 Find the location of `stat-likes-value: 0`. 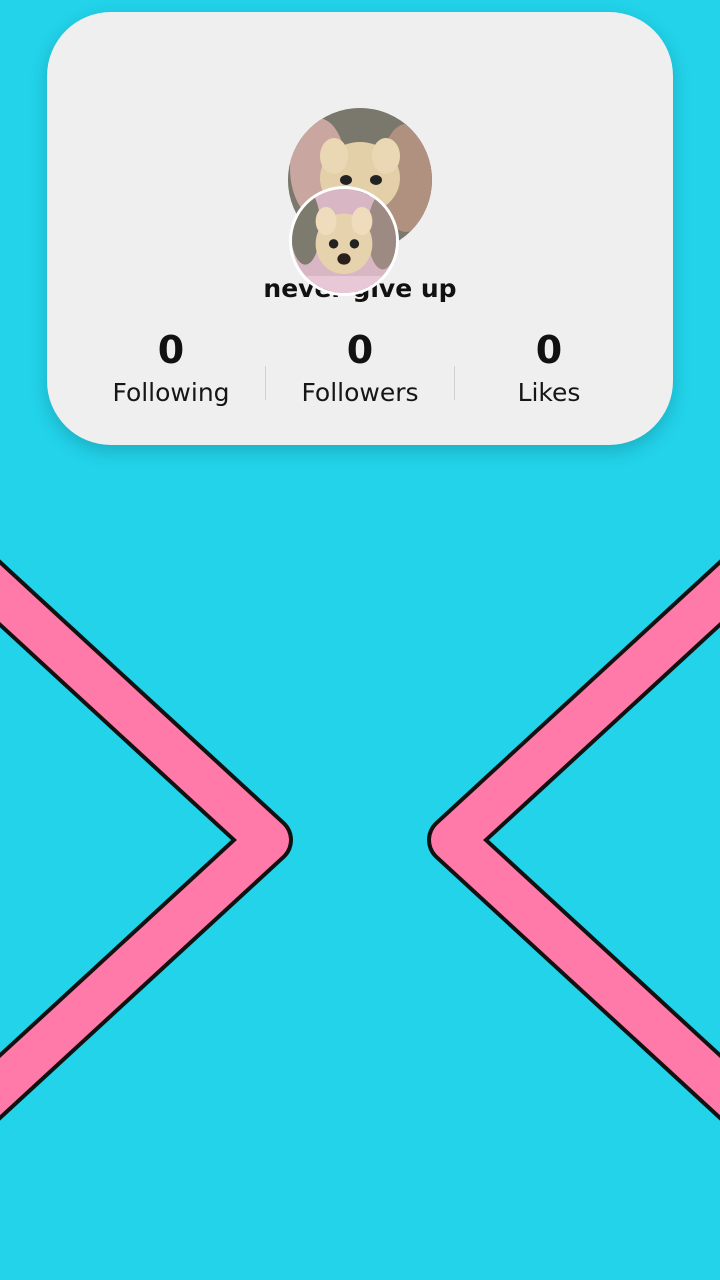

stat-likes-value: 0 is located at coordinates (549, 350).